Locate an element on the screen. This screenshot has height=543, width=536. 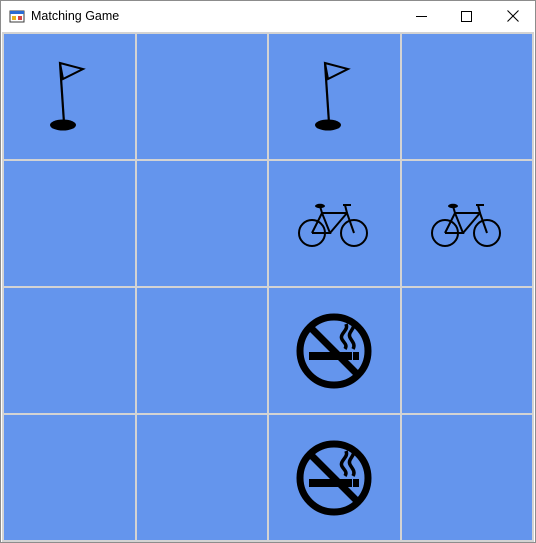
maximize-icon is located at coordinates (466, 16).